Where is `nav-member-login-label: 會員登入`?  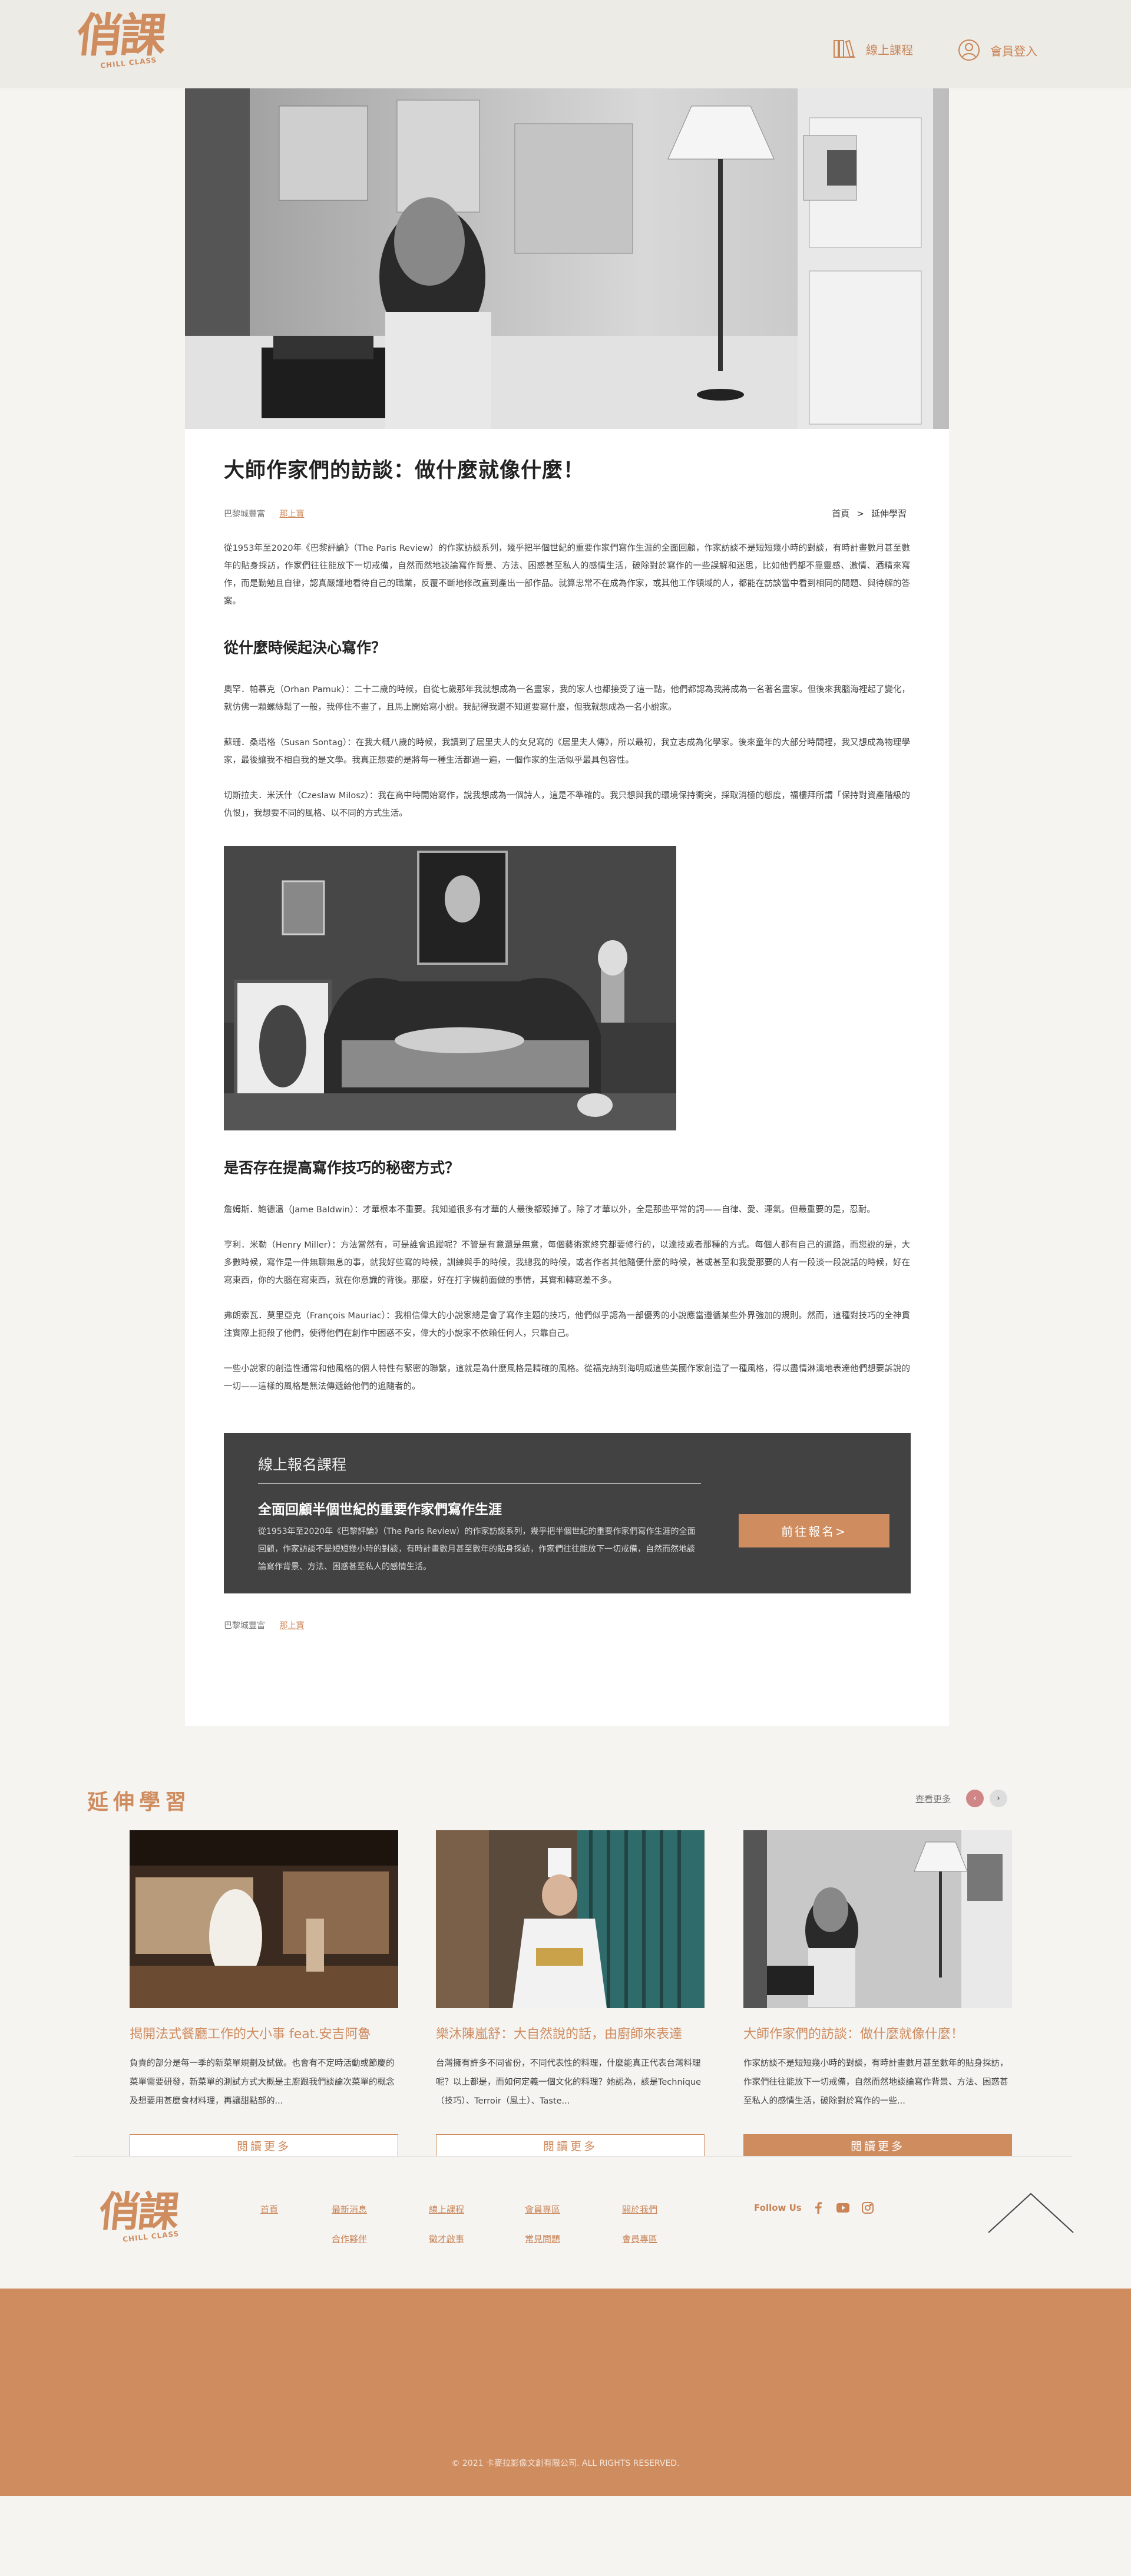 nav-member-login-label: 會員登入 is located at coordinates (1014, 51).